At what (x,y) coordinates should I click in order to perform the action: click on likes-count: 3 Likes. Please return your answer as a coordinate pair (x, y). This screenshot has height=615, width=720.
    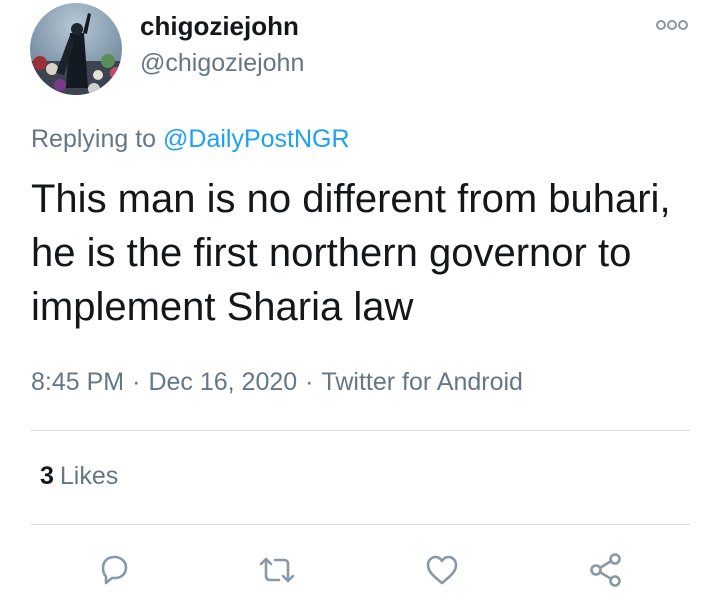
    Looking at the image, I should click on (79, 476).